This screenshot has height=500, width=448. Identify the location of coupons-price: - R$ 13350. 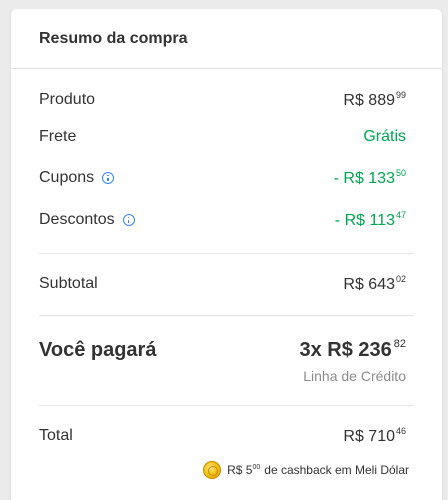
(369, 177).